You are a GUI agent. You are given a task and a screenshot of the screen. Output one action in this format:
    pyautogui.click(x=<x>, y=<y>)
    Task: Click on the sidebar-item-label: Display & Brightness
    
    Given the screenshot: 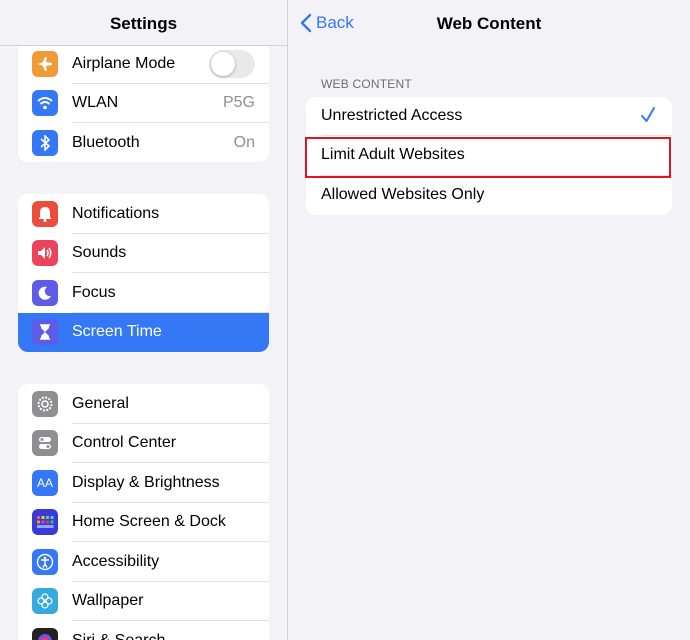 What is the action you would take?
    pyautogui.click(x=146, y=482)
    